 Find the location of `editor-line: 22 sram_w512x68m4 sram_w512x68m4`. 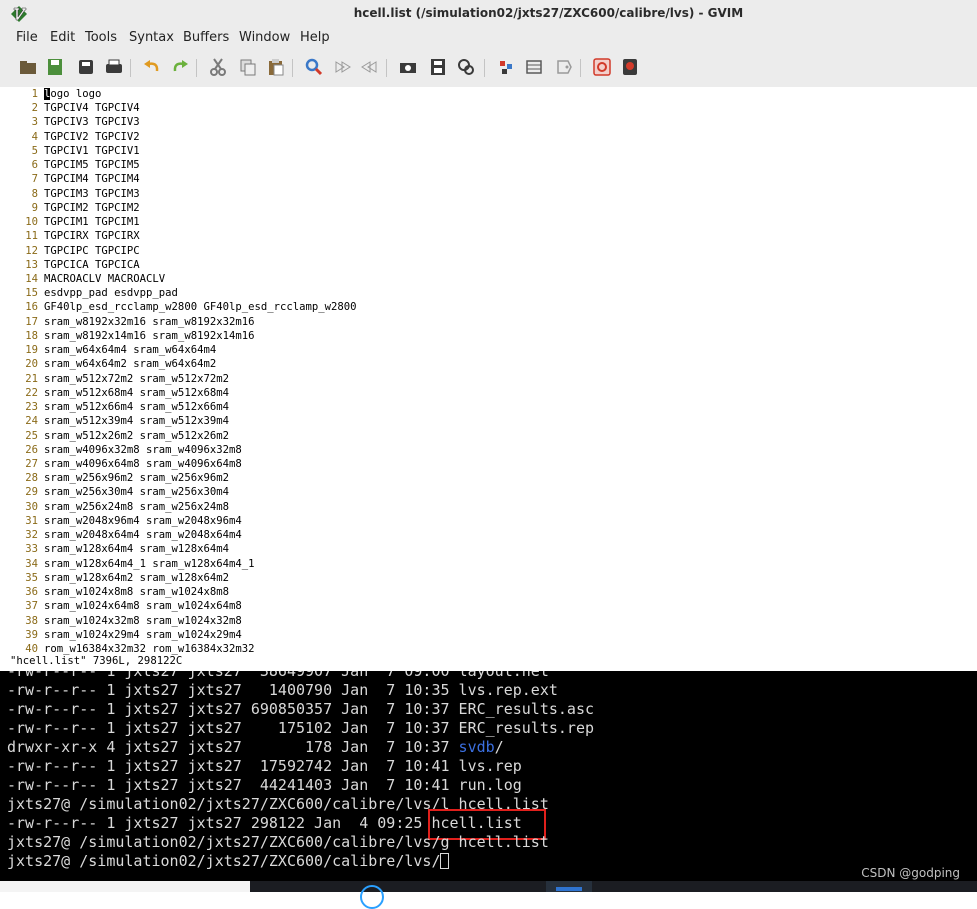

editor-line: 22 sram_w512x68m4 sram_w512x68m4 is located at coordinates (114, 393).